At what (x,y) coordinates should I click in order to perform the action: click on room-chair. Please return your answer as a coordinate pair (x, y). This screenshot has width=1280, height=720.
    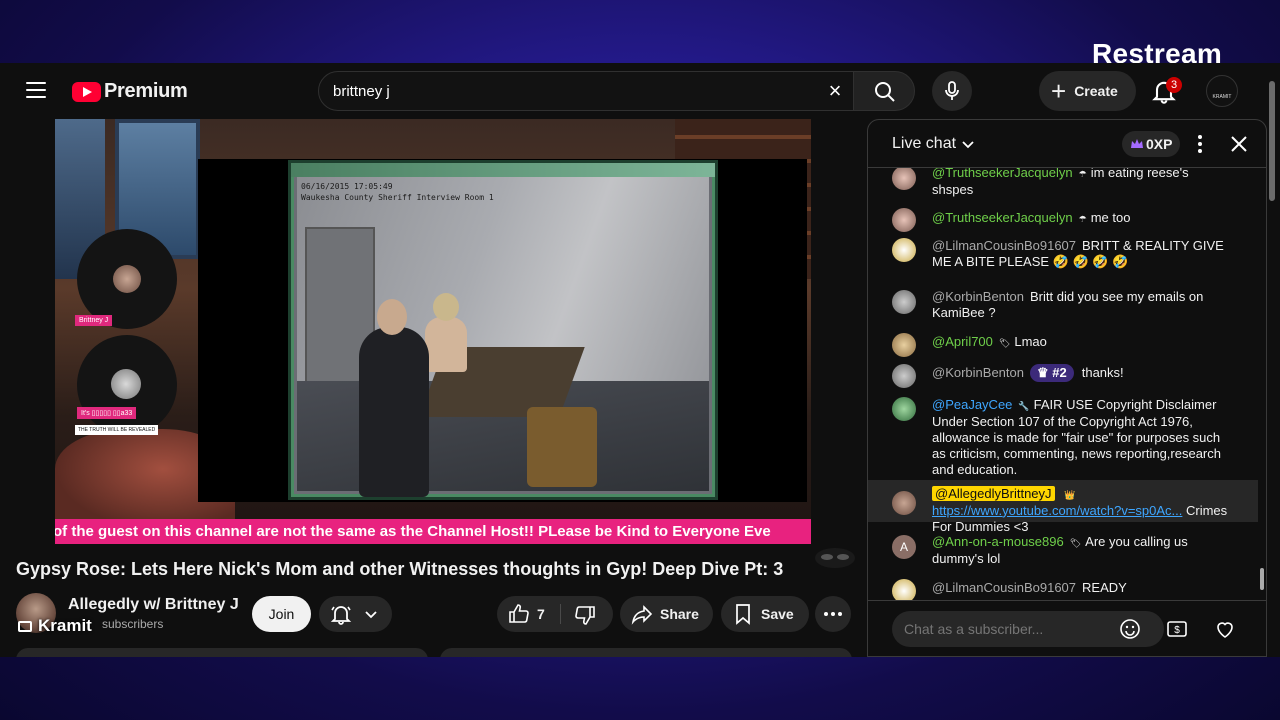
    Looking at the image, I should click on (562, 447).